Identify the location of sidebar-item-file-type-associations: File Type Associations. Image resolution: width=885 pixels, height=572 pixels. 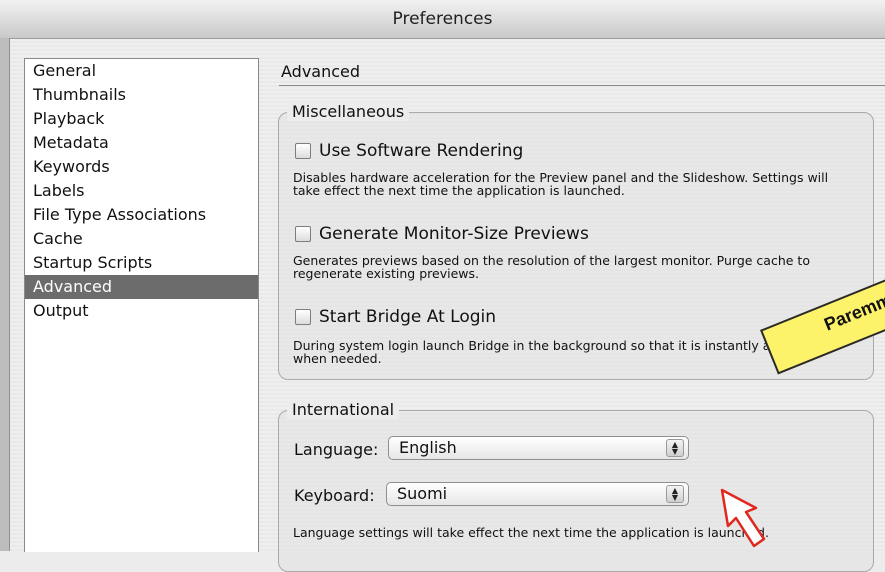
(141, 215).